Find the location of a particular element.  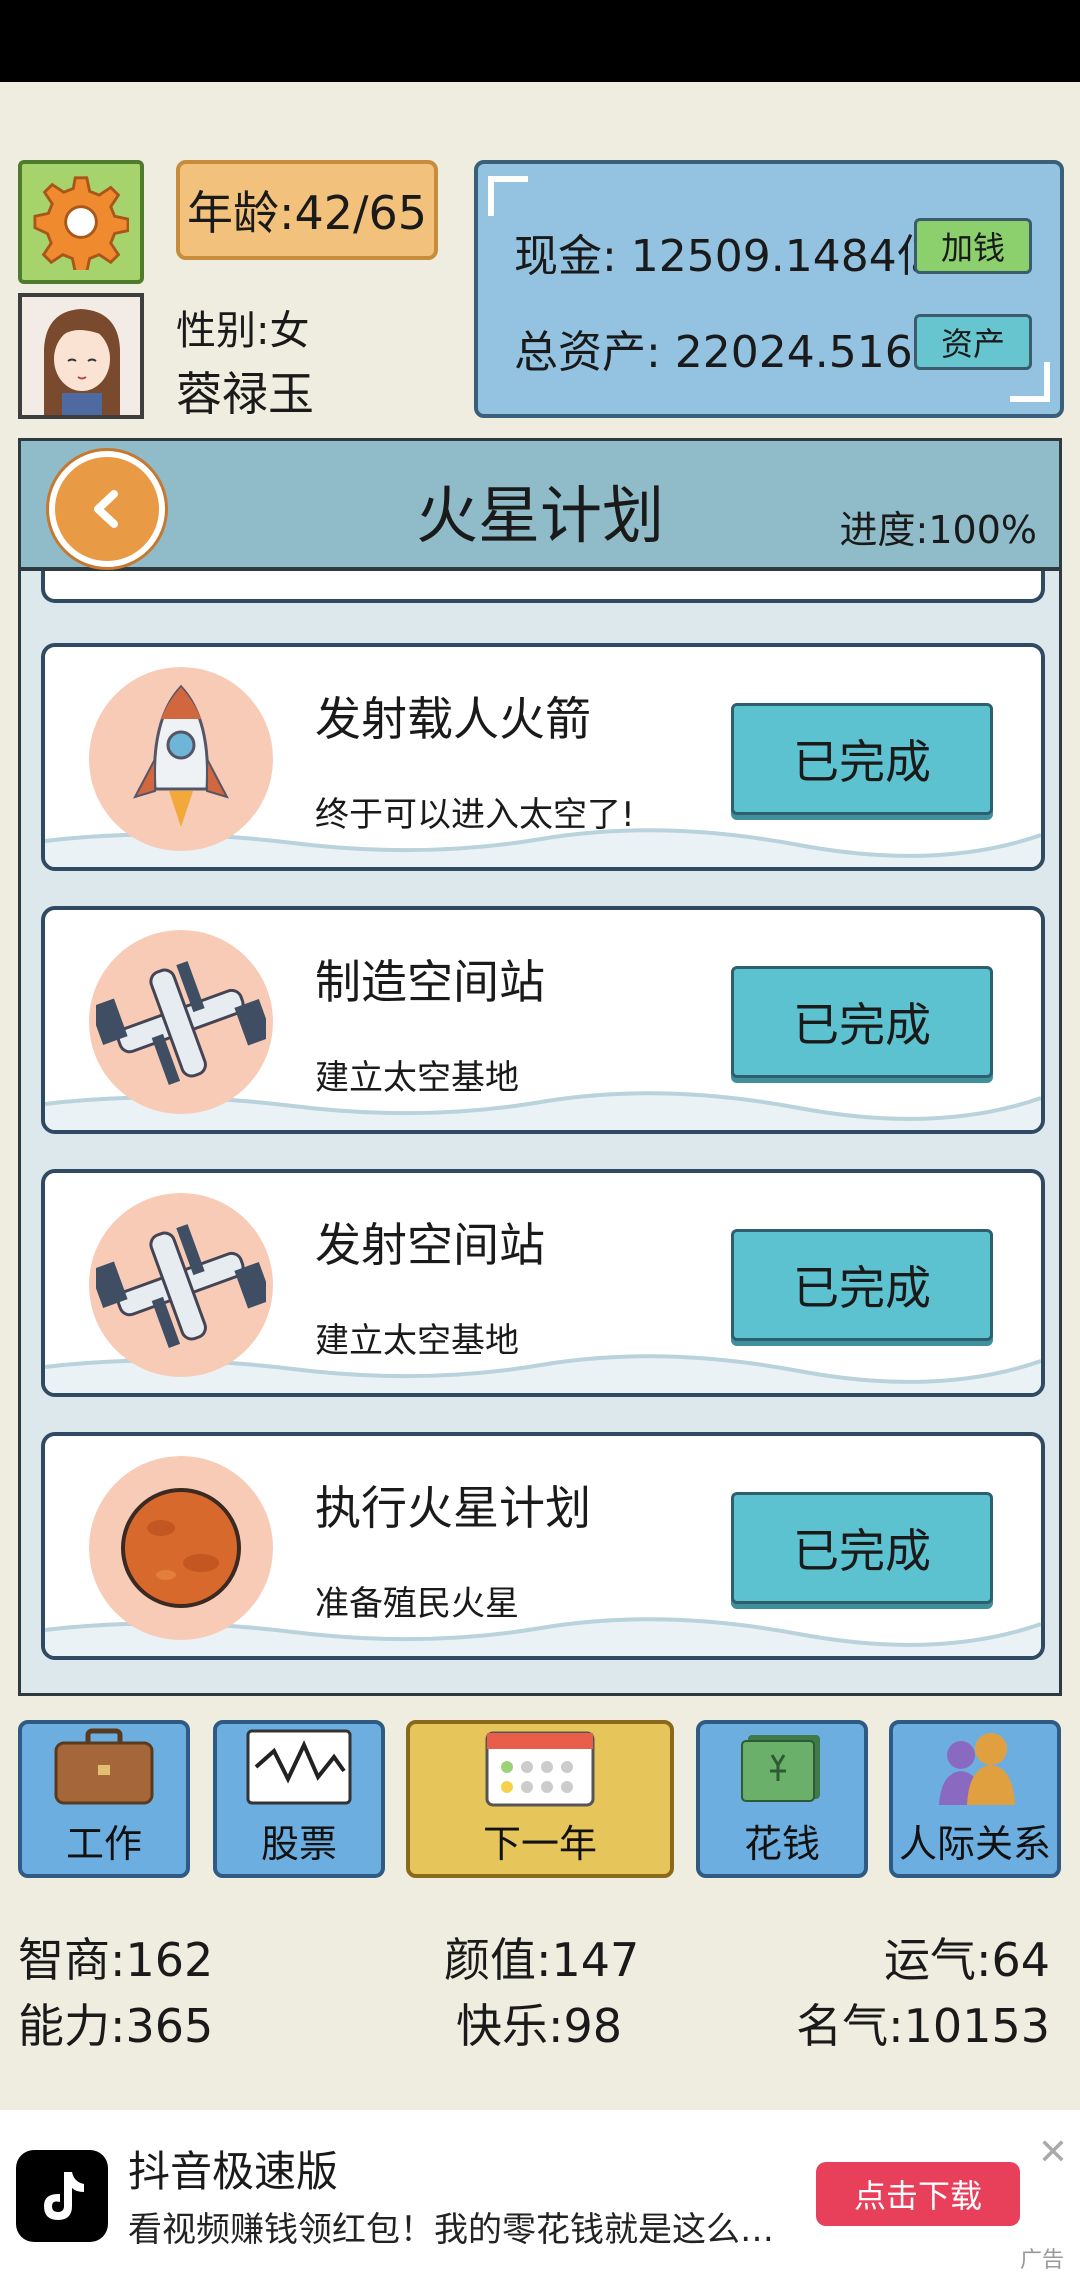

ad-title: 抖音极速版 is located at coordinates (233, 2171).